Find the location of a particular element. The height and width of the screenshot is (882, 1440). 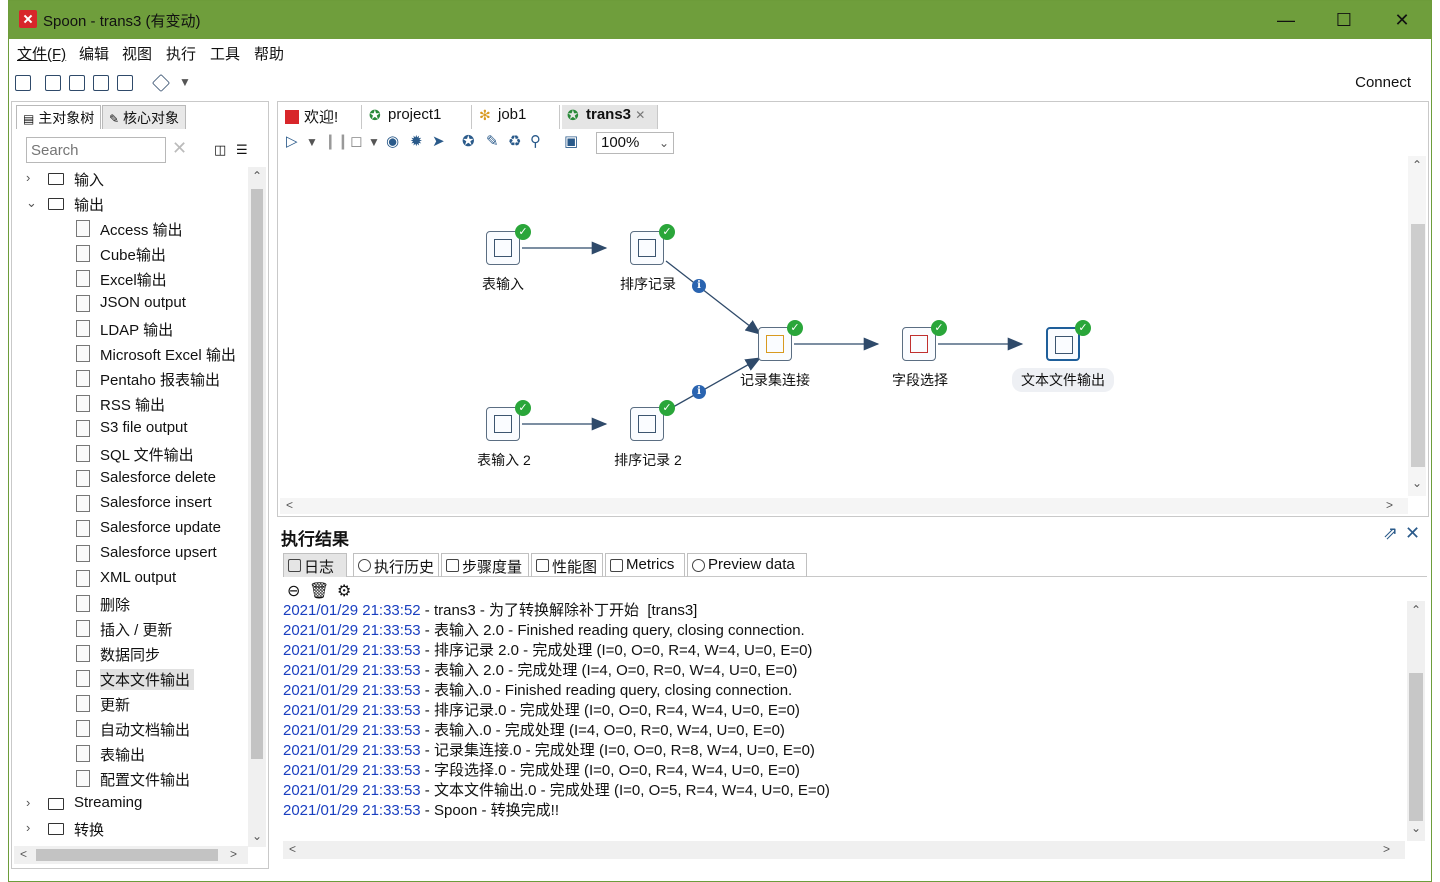

tree-item: 数据同步 is located at coordinates (161, 655).